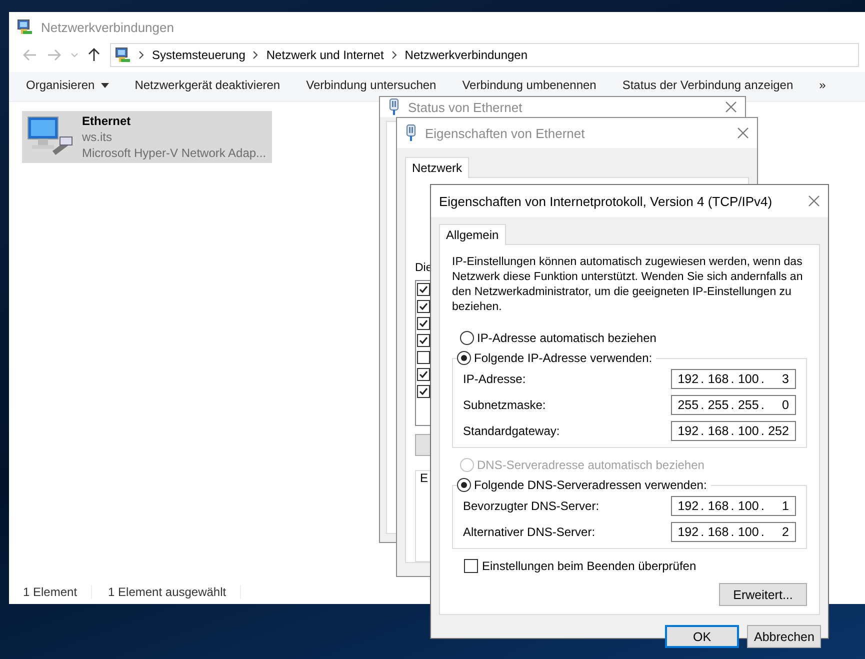  What do you see at coordinates (504, 405) in the screenshot?
I see `field-label: Subnetzmaske:` at bounding box center [504, 405].